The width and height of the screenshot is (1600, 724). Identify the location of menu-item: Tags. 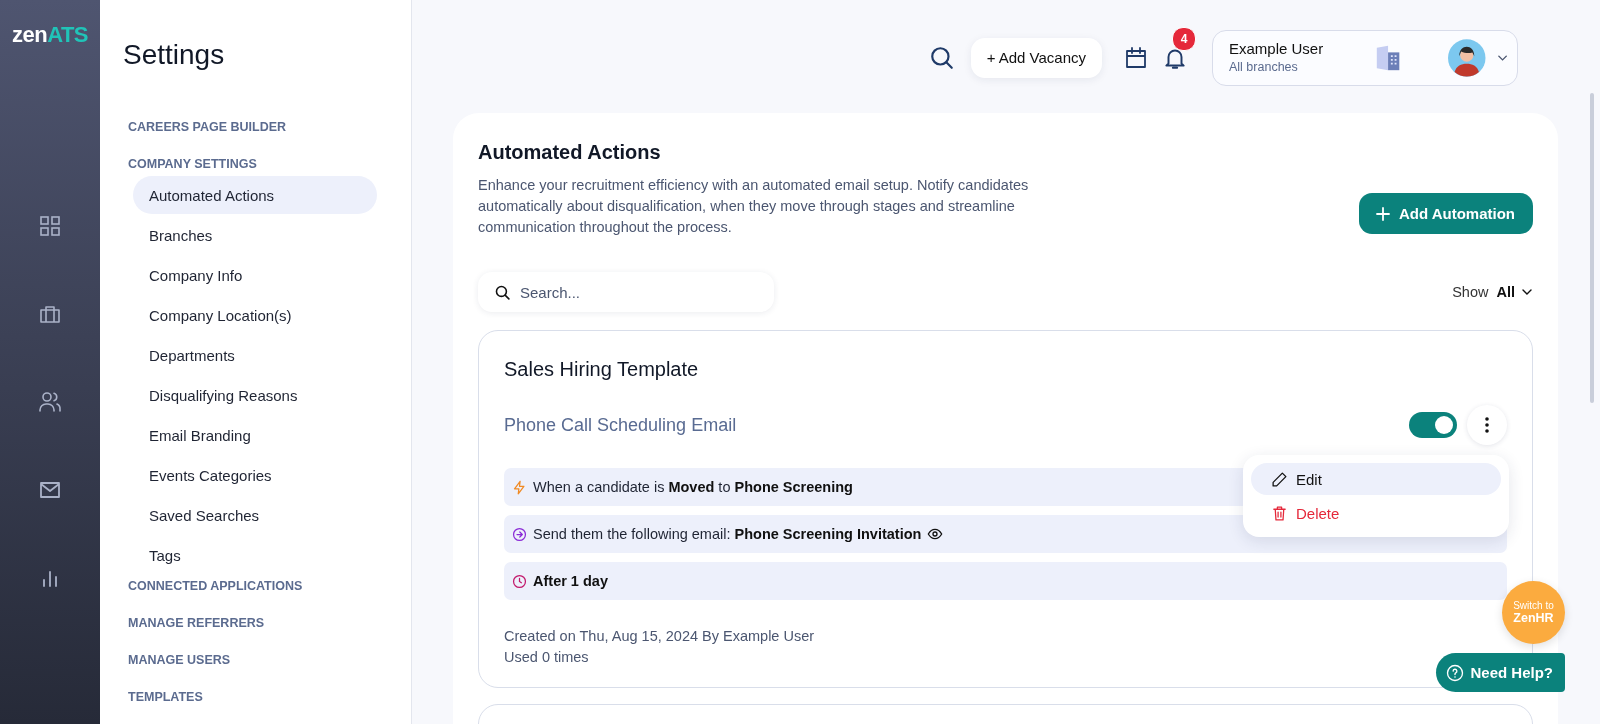
(255, 555).